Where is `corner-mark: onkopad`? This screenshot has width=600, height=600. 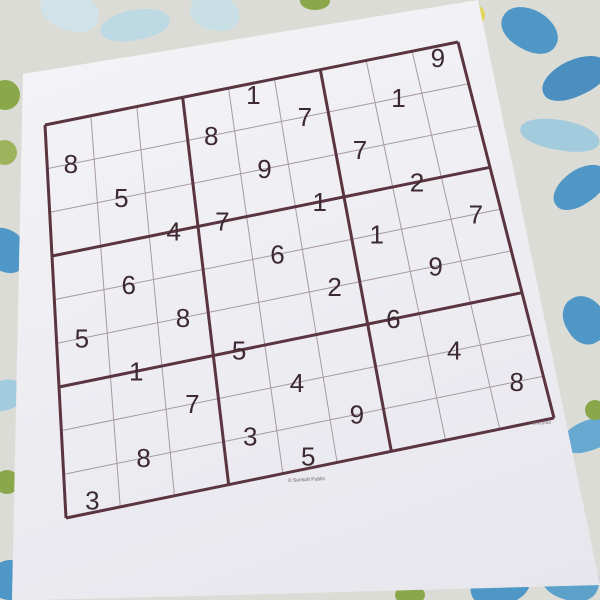
corner-mark: onkopad is located at coordinates (542, 423).